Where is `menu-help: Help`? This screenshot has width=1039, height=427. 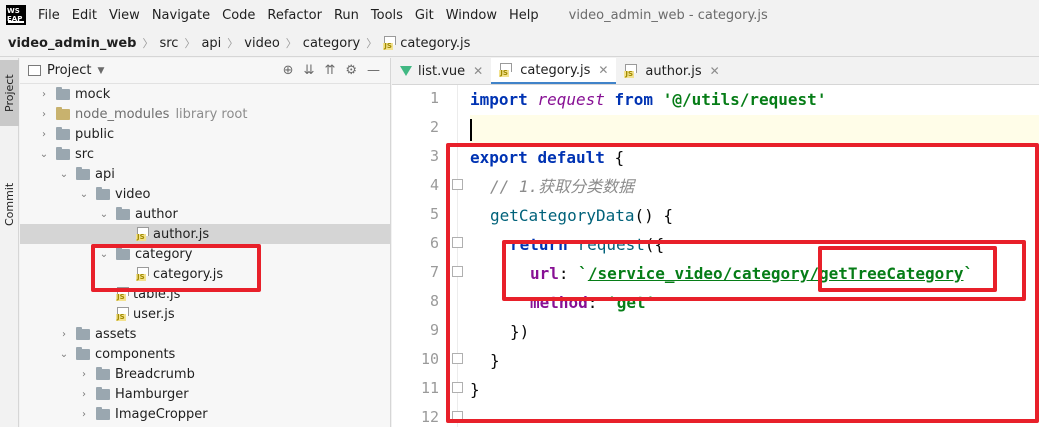
menu-help: Help is located at coordinates (524, 15).